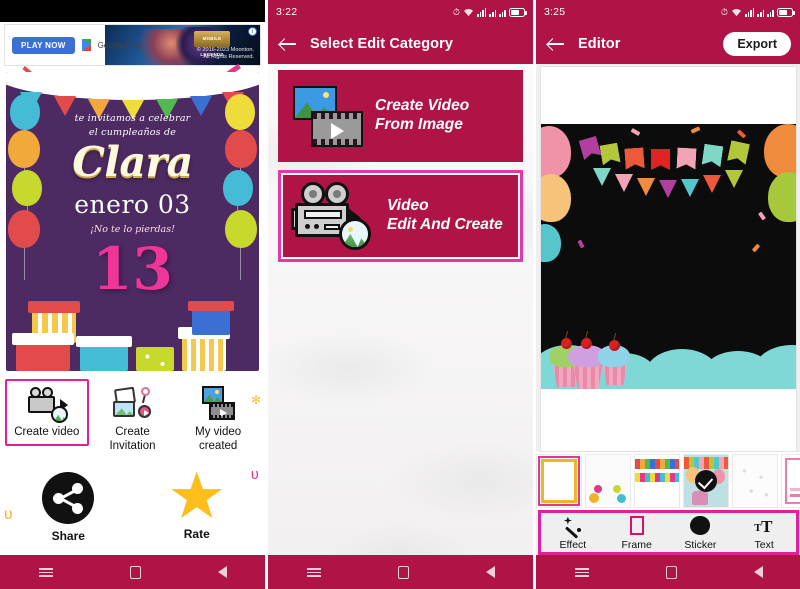  I want to click on share-icon, so click(68, 497).